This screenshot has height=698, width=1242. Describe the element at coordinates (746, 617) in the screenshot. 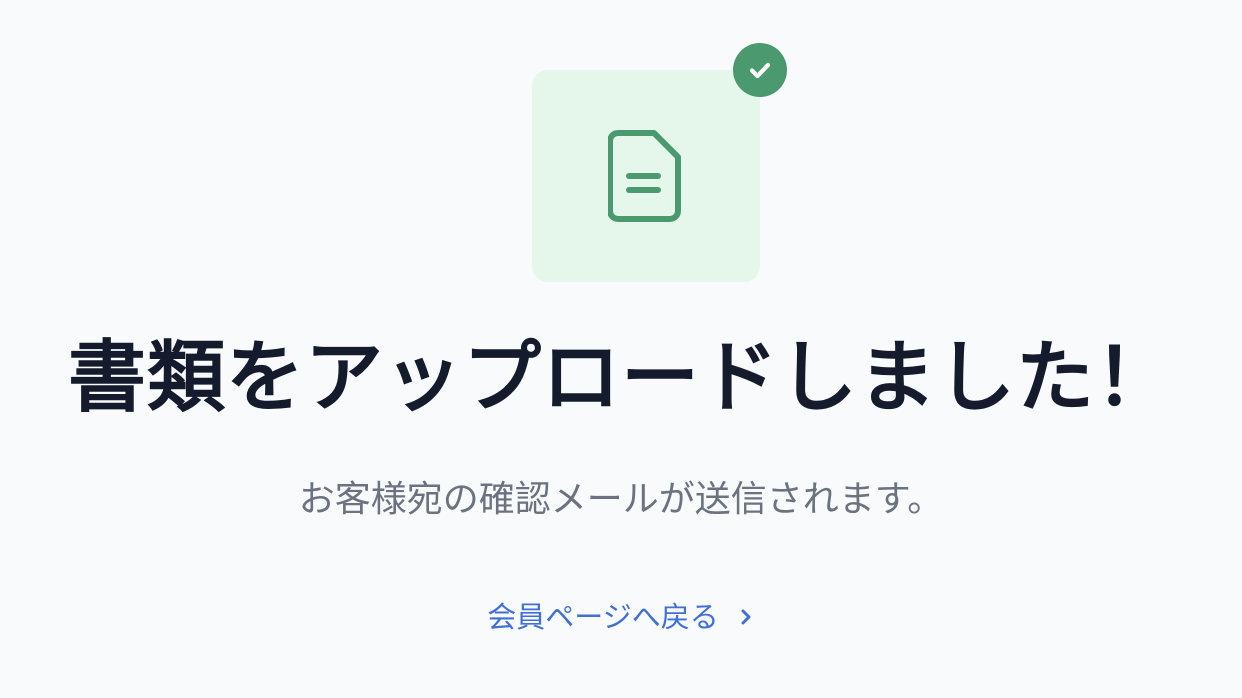

I see `chevron-right-icon` at that location.